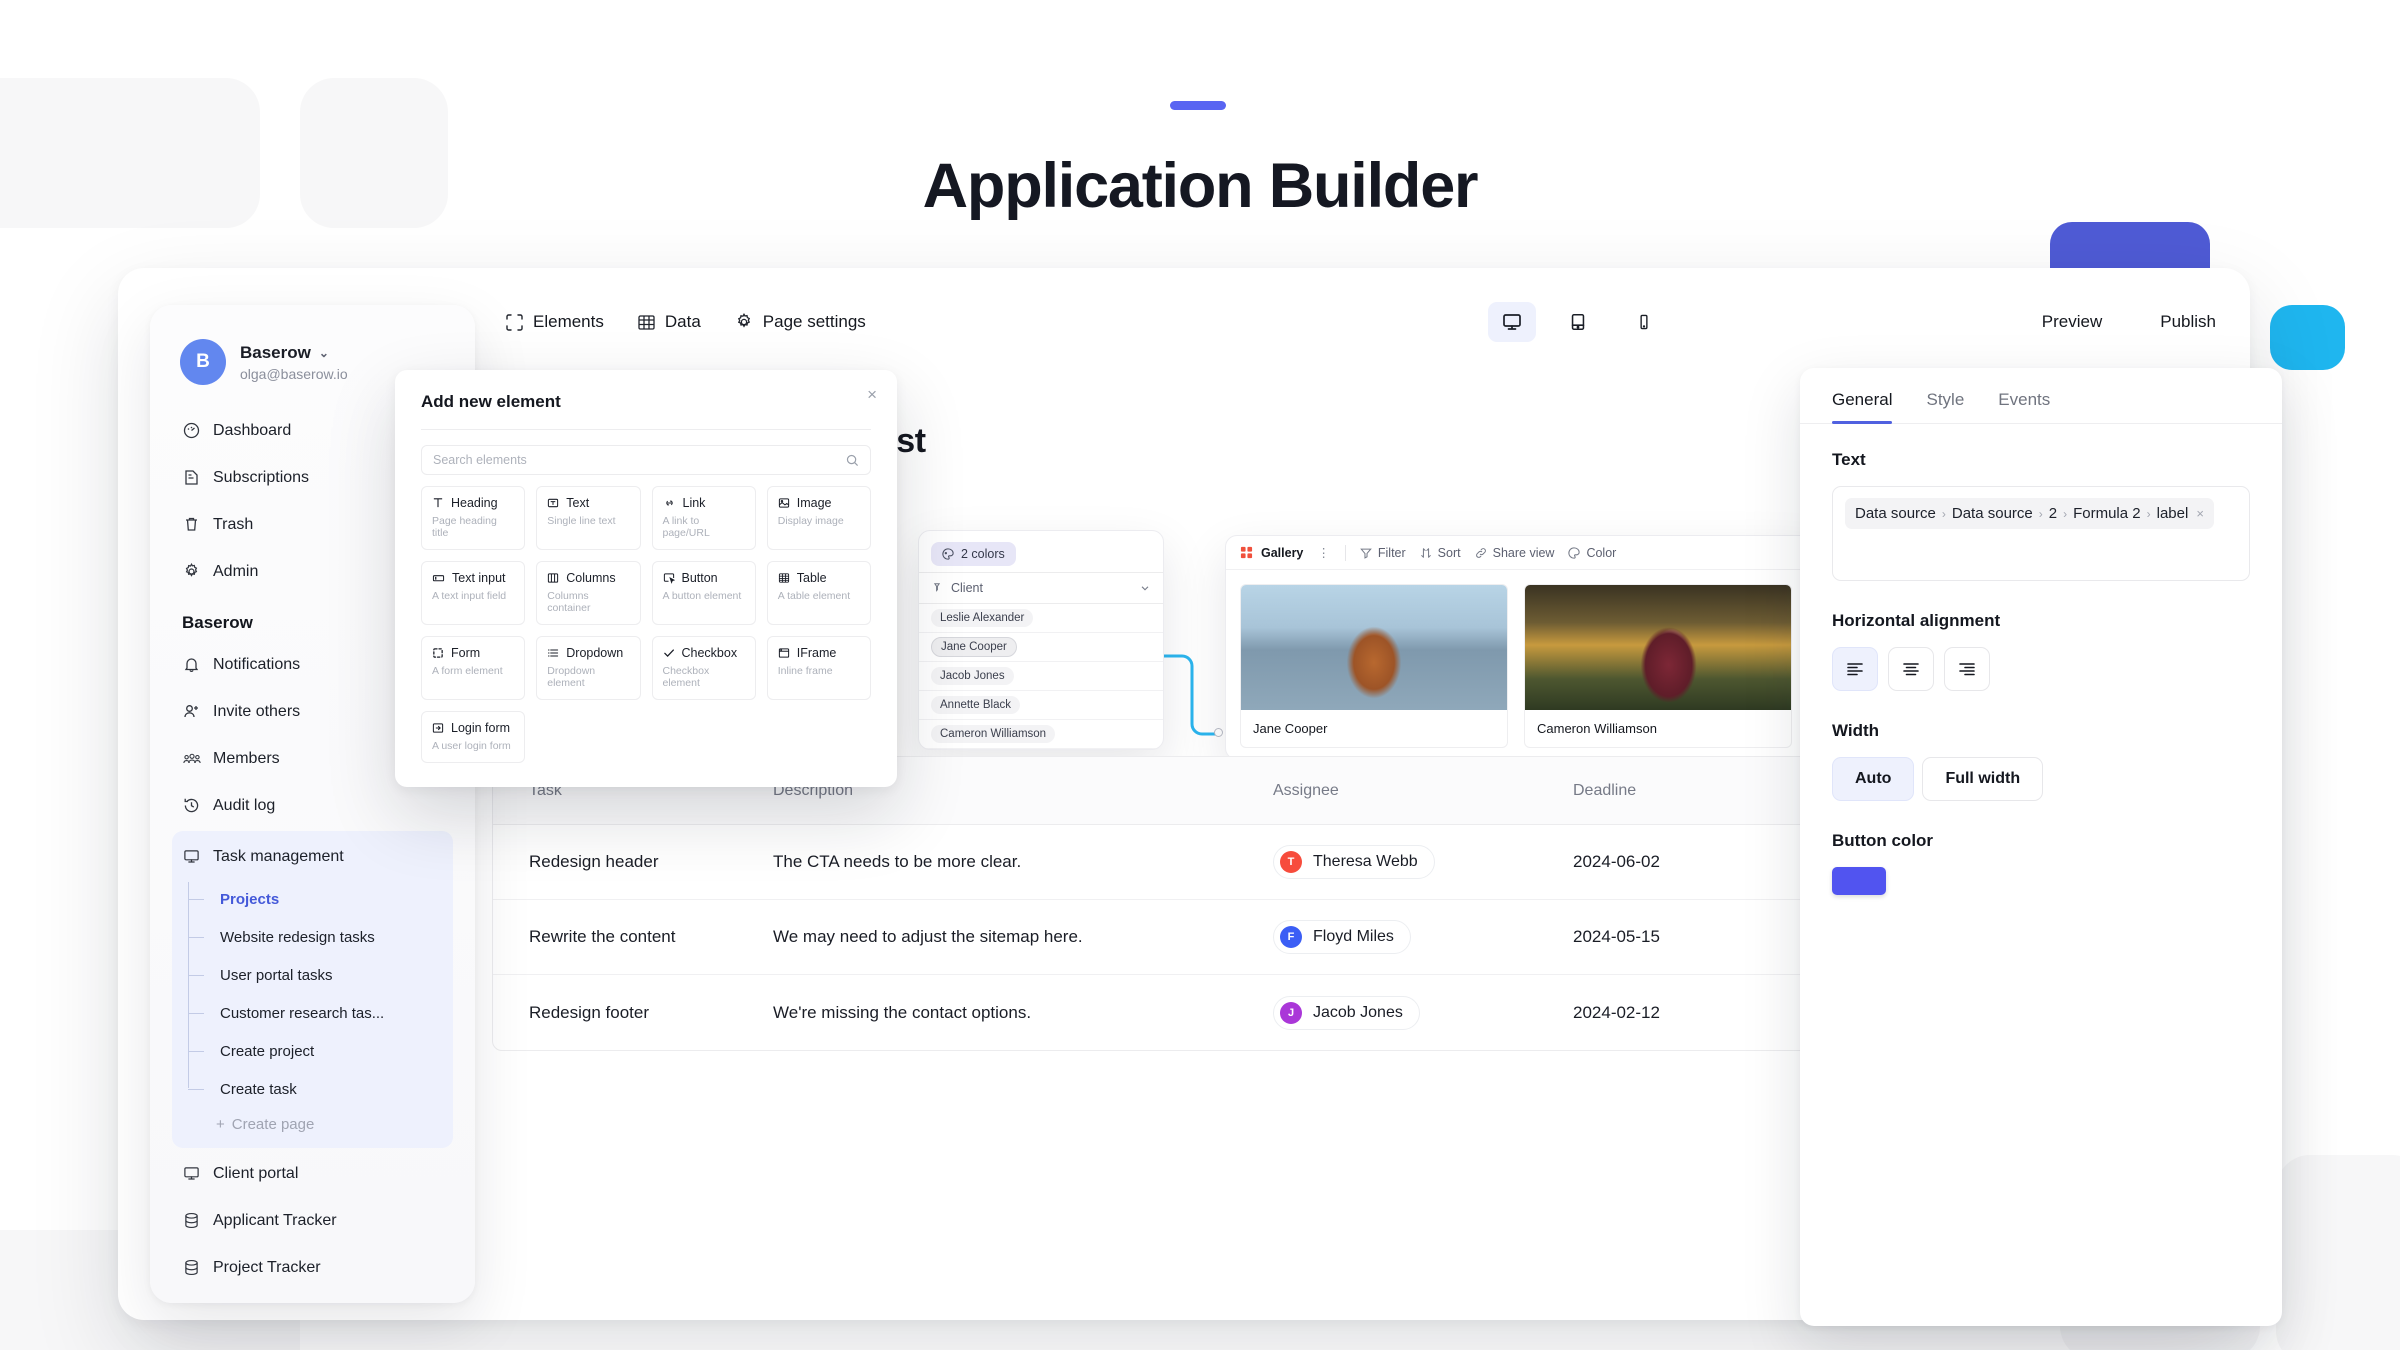  I want to click on chevron-down-icon, so click(1145, 588).